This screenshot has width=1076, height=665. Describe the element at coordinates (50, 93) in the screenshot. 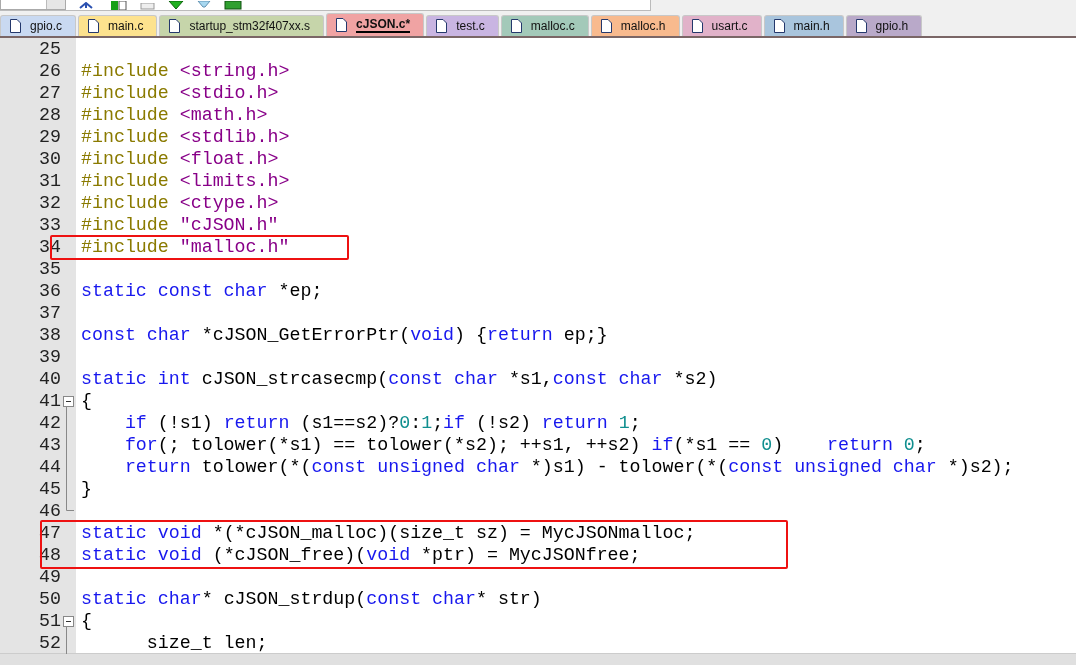

I see `line-number: 27` at that location.